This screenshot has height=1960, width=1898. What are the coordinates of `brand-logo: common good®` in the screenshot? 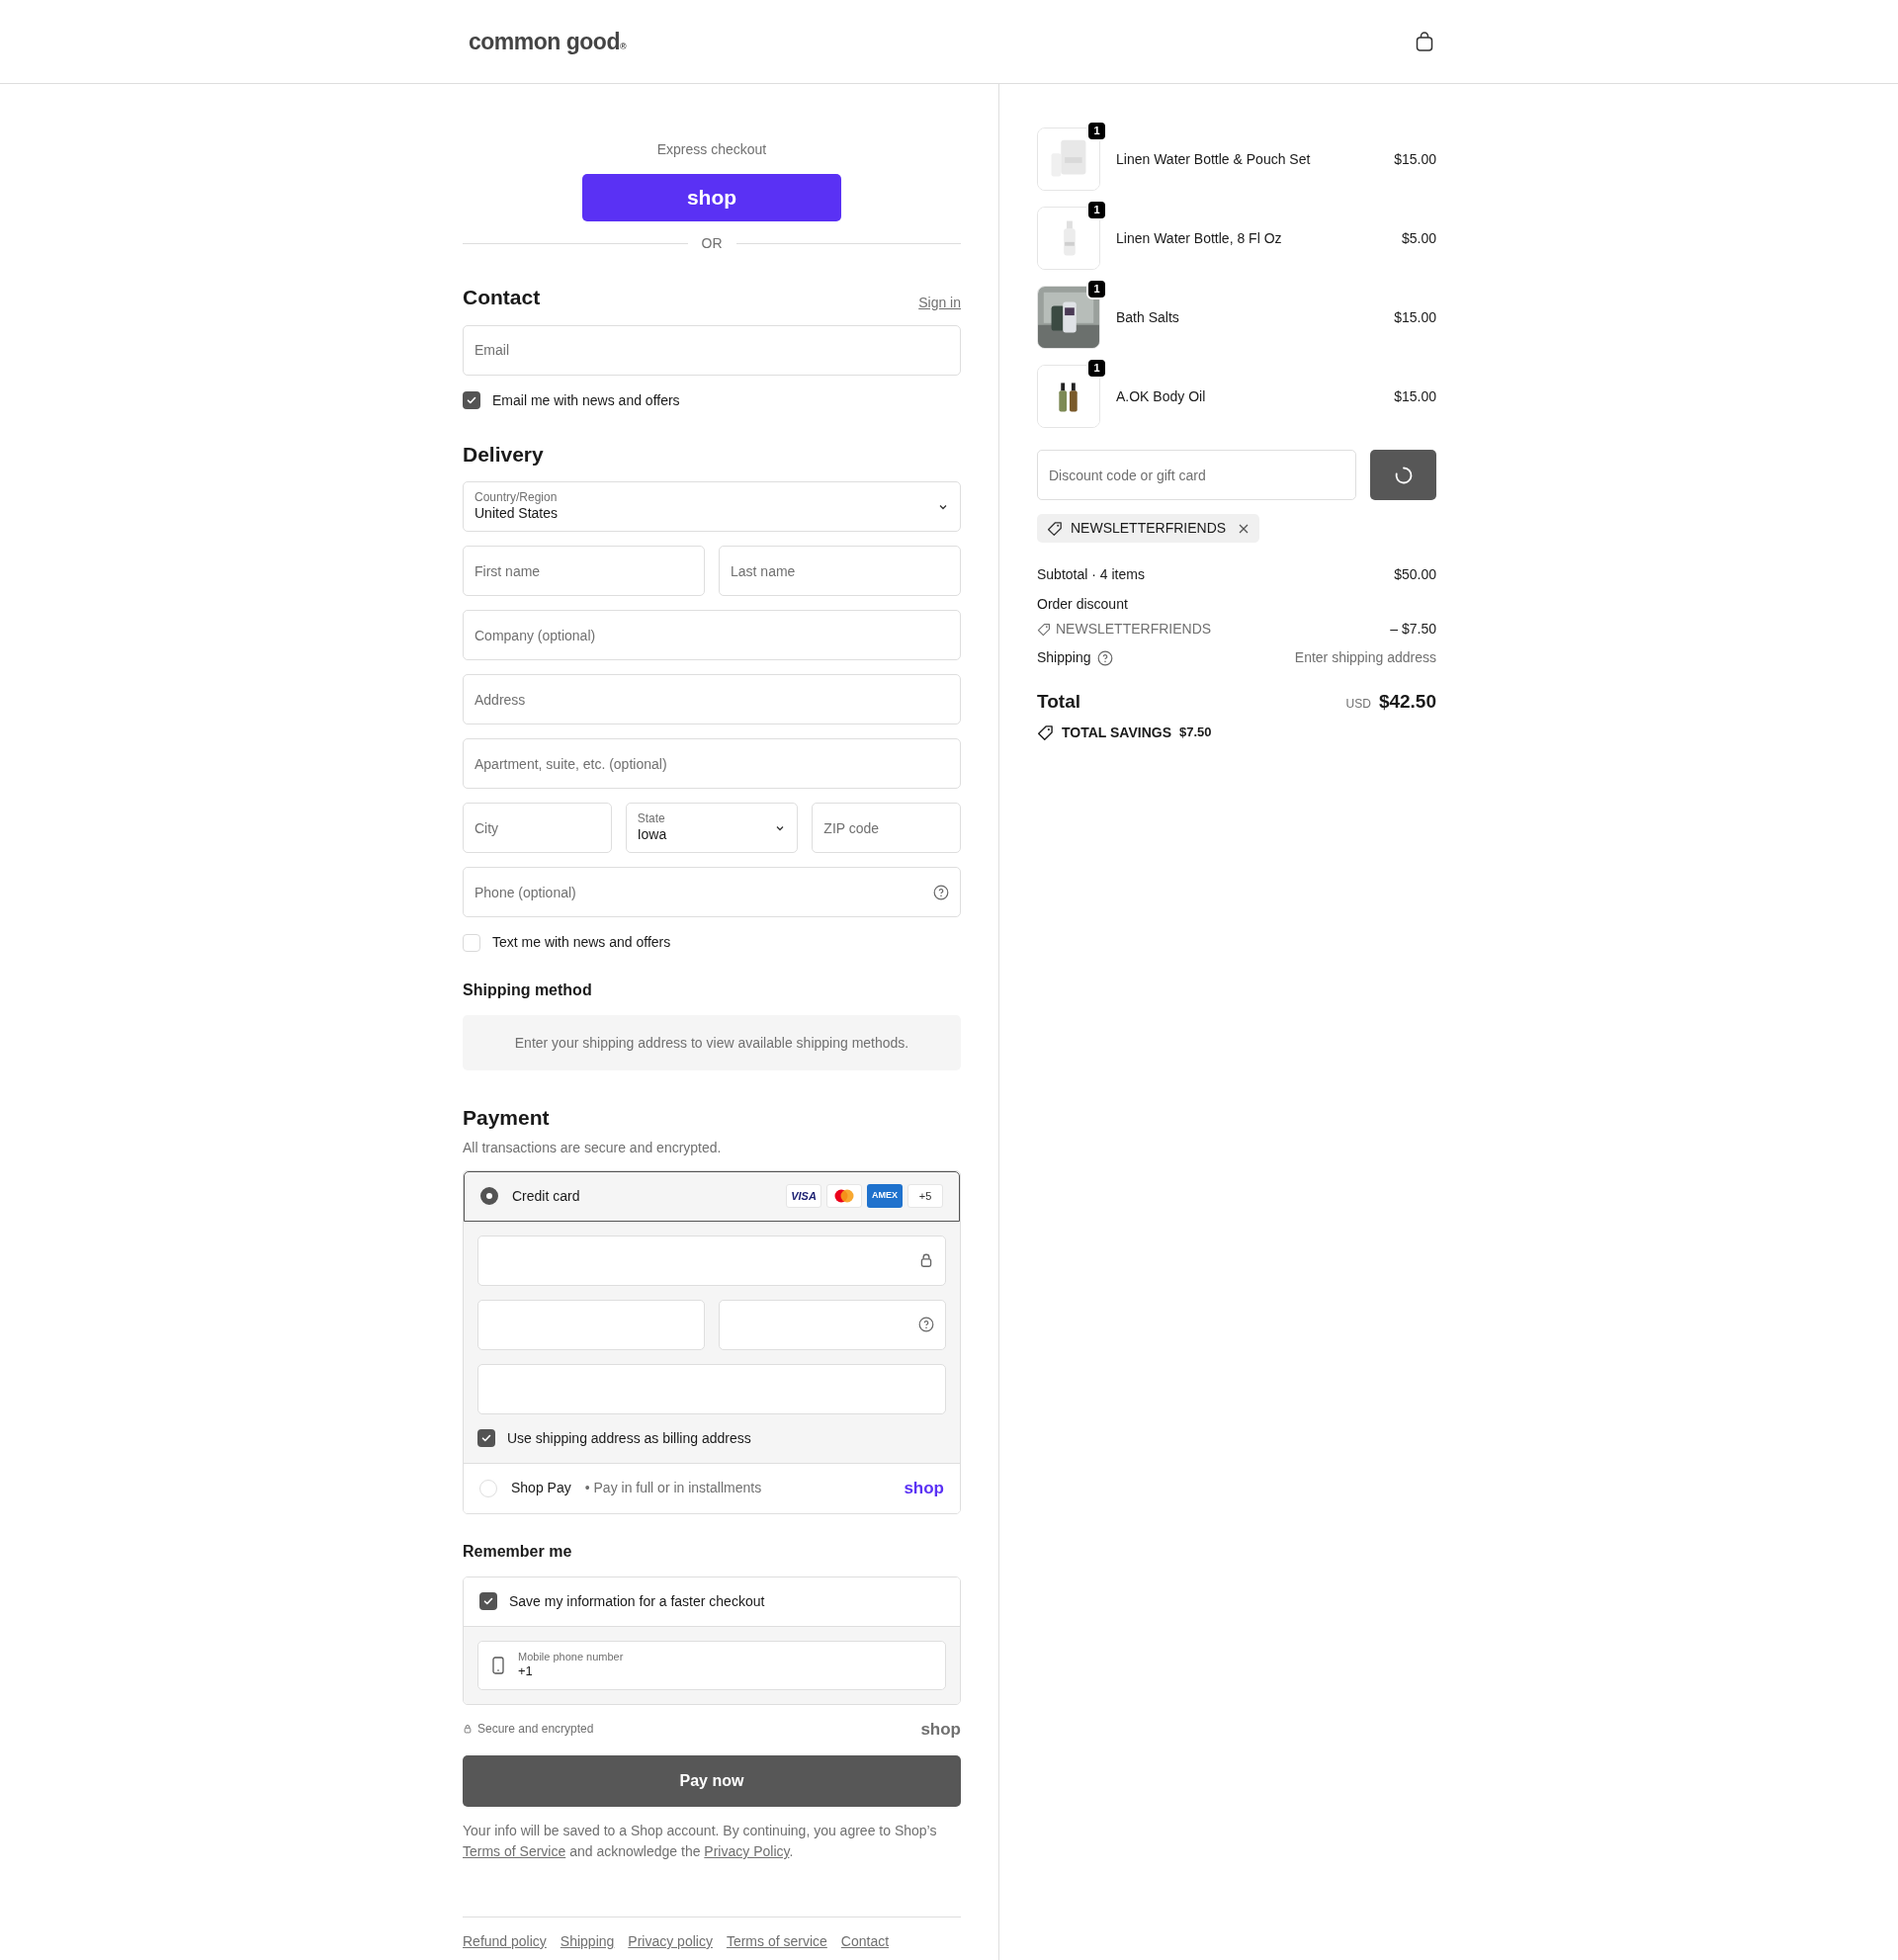 It's located at (548, 41).